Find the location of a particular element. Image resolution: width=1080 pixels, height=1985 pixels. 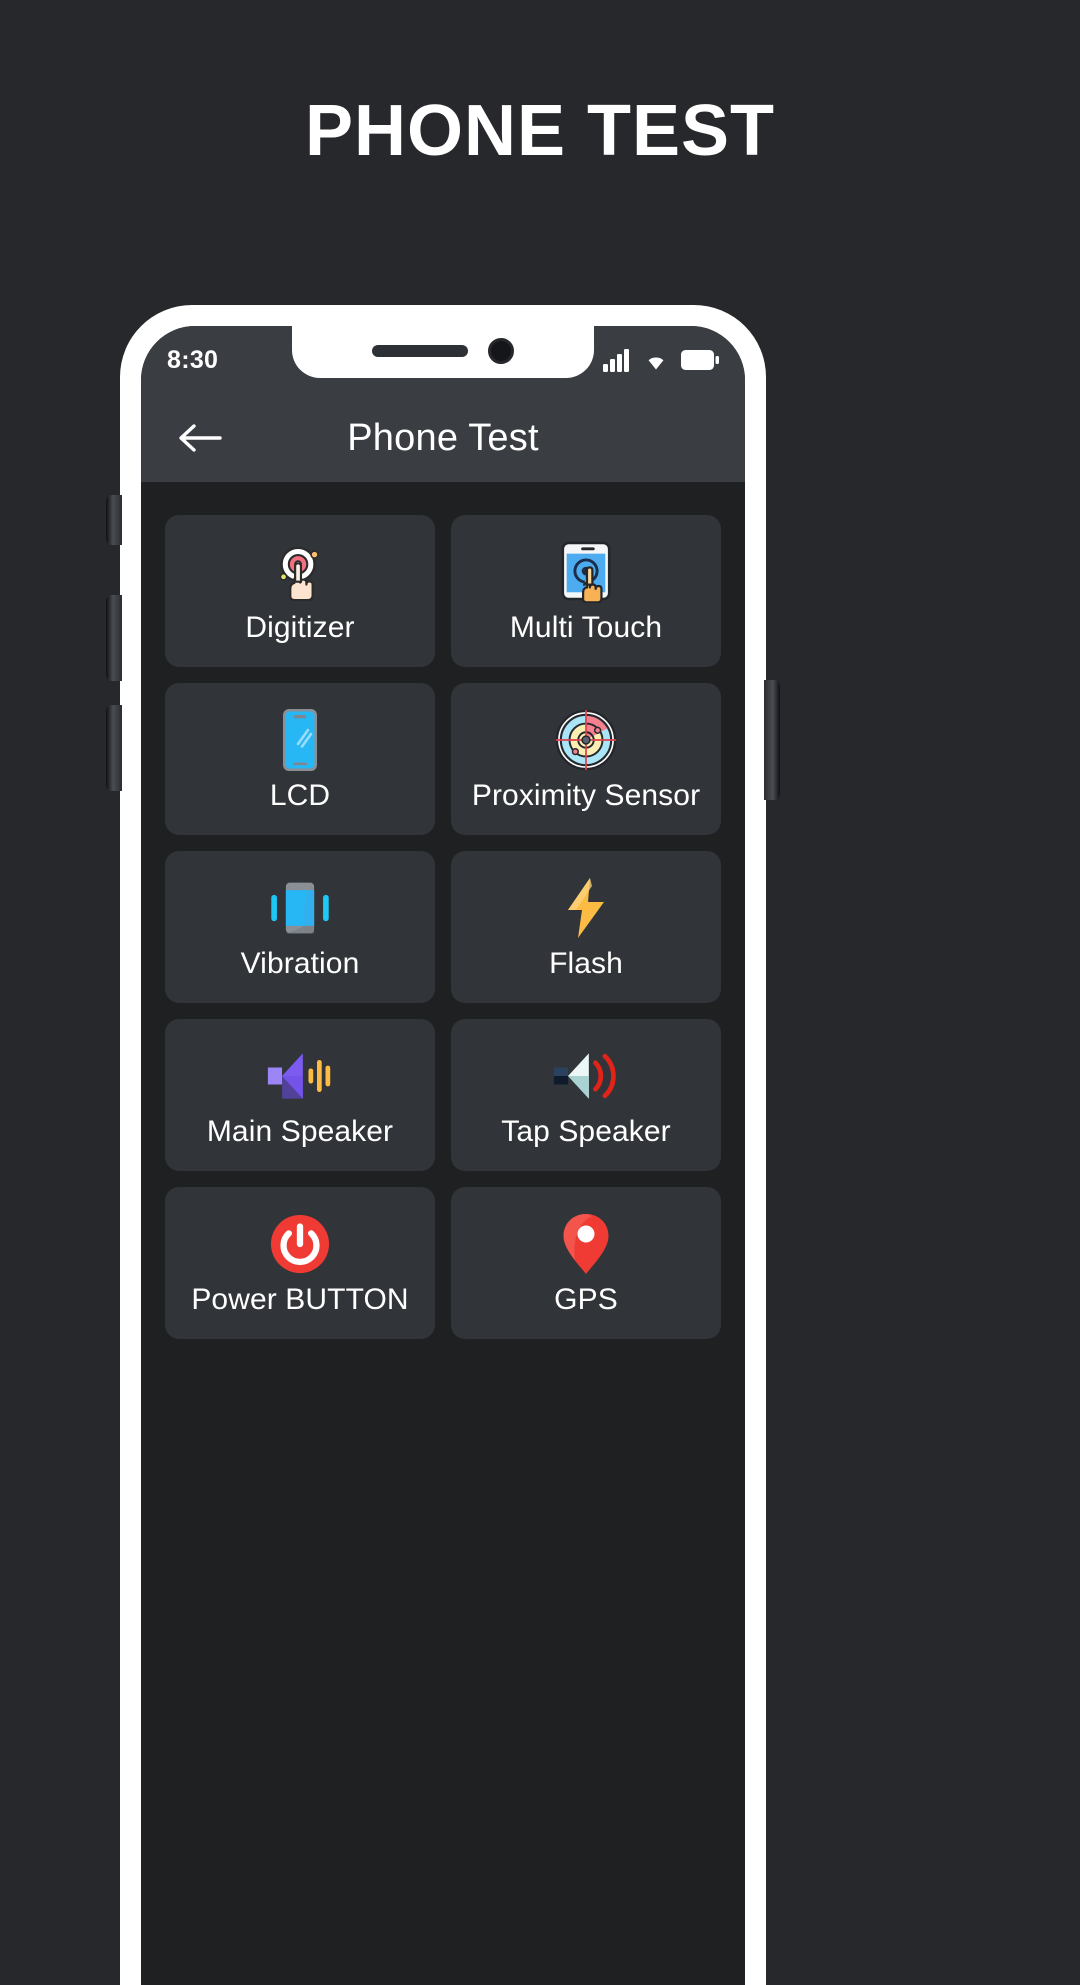

tile-power-button: Power BUTTON is located at coordinates (300, 1263).